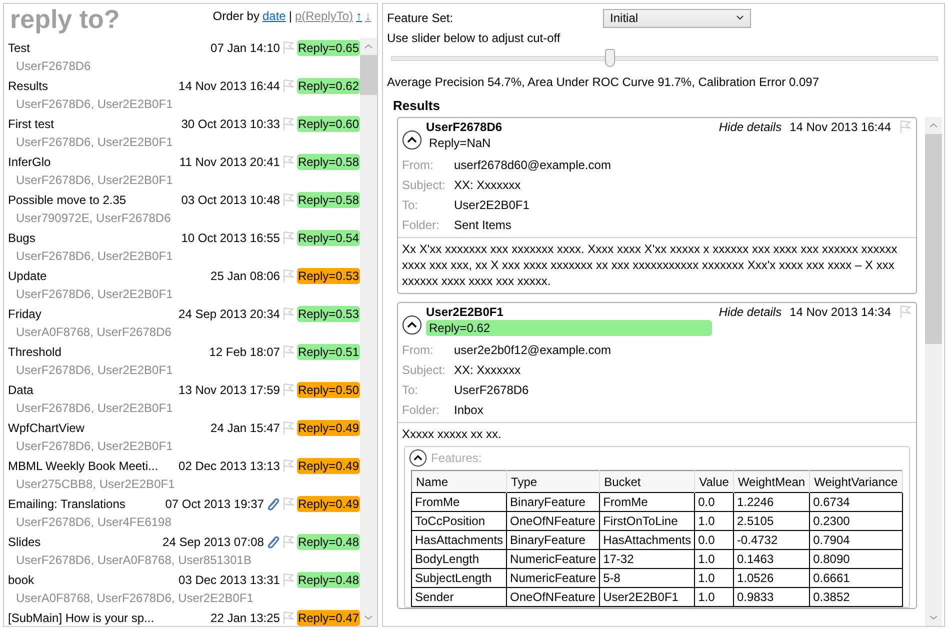  Describe the element at coordinates (108, 427) in the screenshot. I see `message-subject: WpfChartView` at that location.